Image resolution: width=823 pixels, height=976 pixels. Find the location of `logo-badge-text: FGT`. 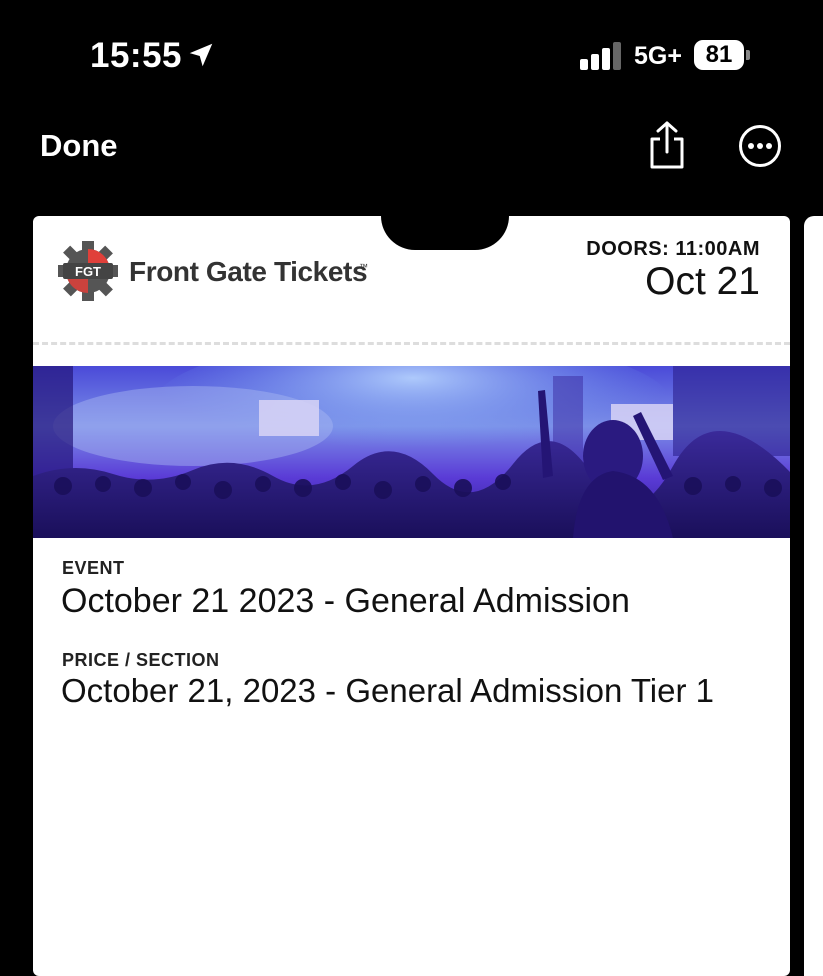

logo-badge-text: FGT is located at coordinates (88, 271).